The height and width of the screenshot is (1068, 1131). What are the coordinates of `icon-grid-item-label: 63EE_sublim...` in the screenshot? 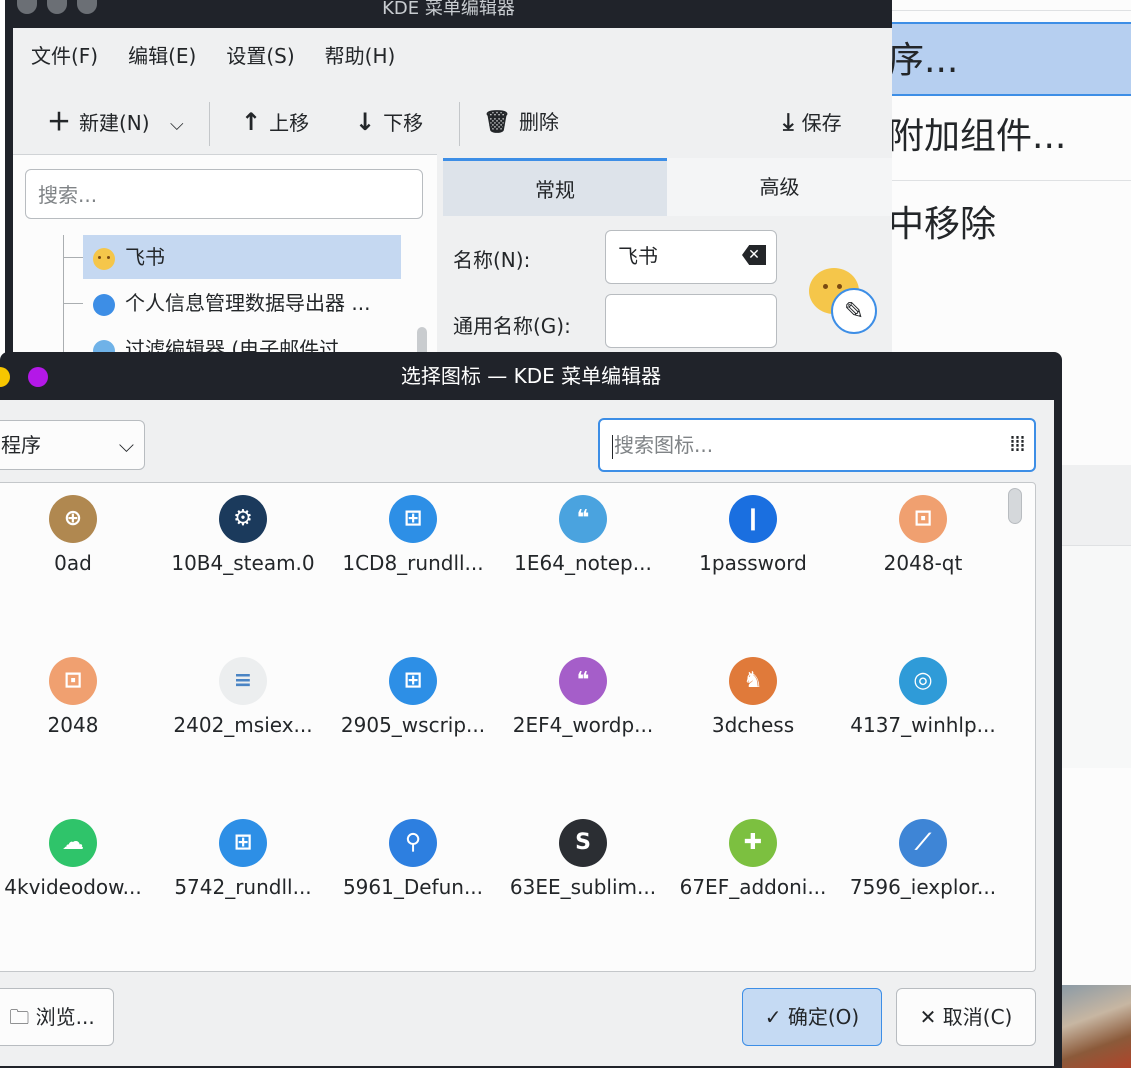 It's located at (583, 887).